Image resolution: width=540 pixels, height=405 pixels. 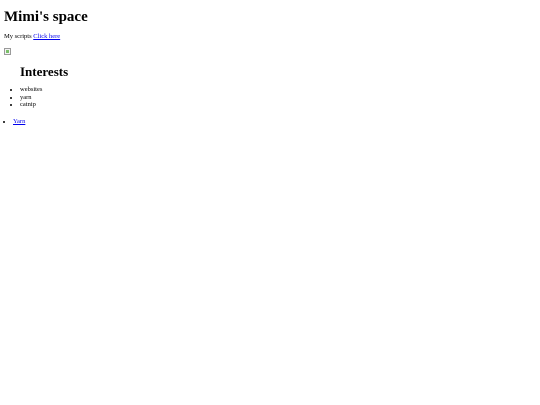 What do you see at coordinates (46, 36) in the screenshot?
I see `scripts-link: Click here` at bounding box center [46, 36].